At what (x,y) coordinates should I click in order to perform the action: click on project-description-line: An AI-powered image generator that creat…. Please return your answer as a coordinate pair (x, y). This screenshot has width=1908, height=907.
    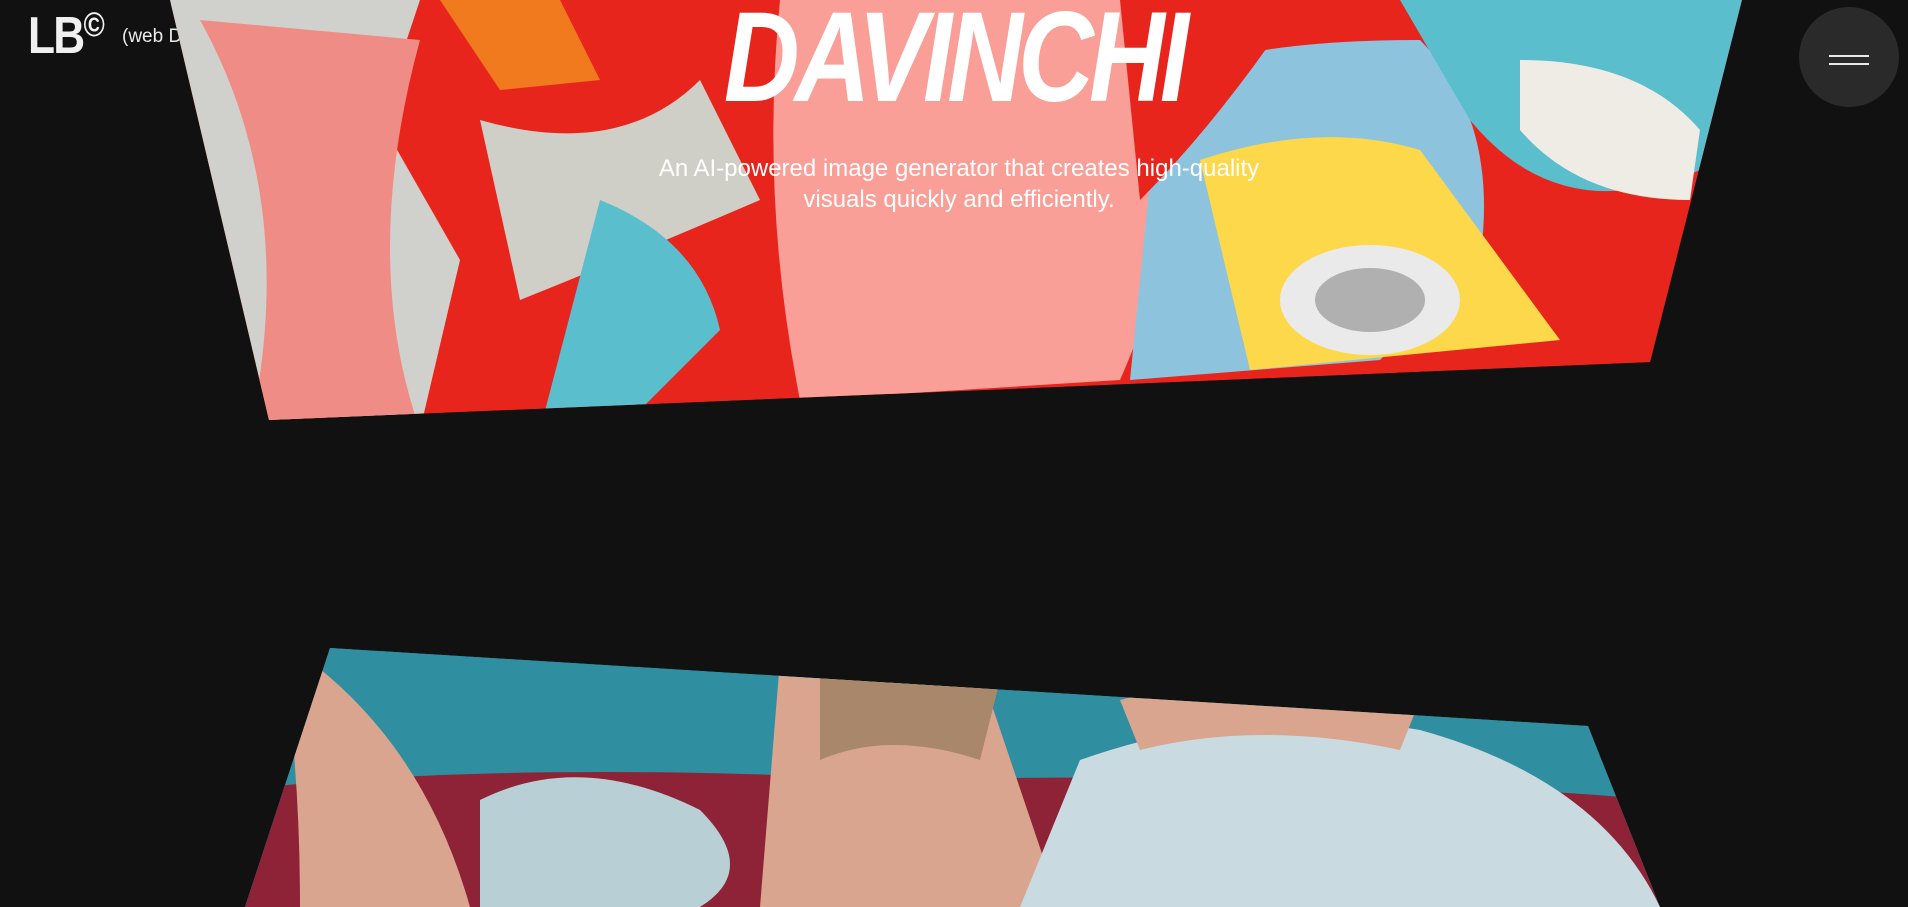
    Looking at the image, I should click on (959, 168).